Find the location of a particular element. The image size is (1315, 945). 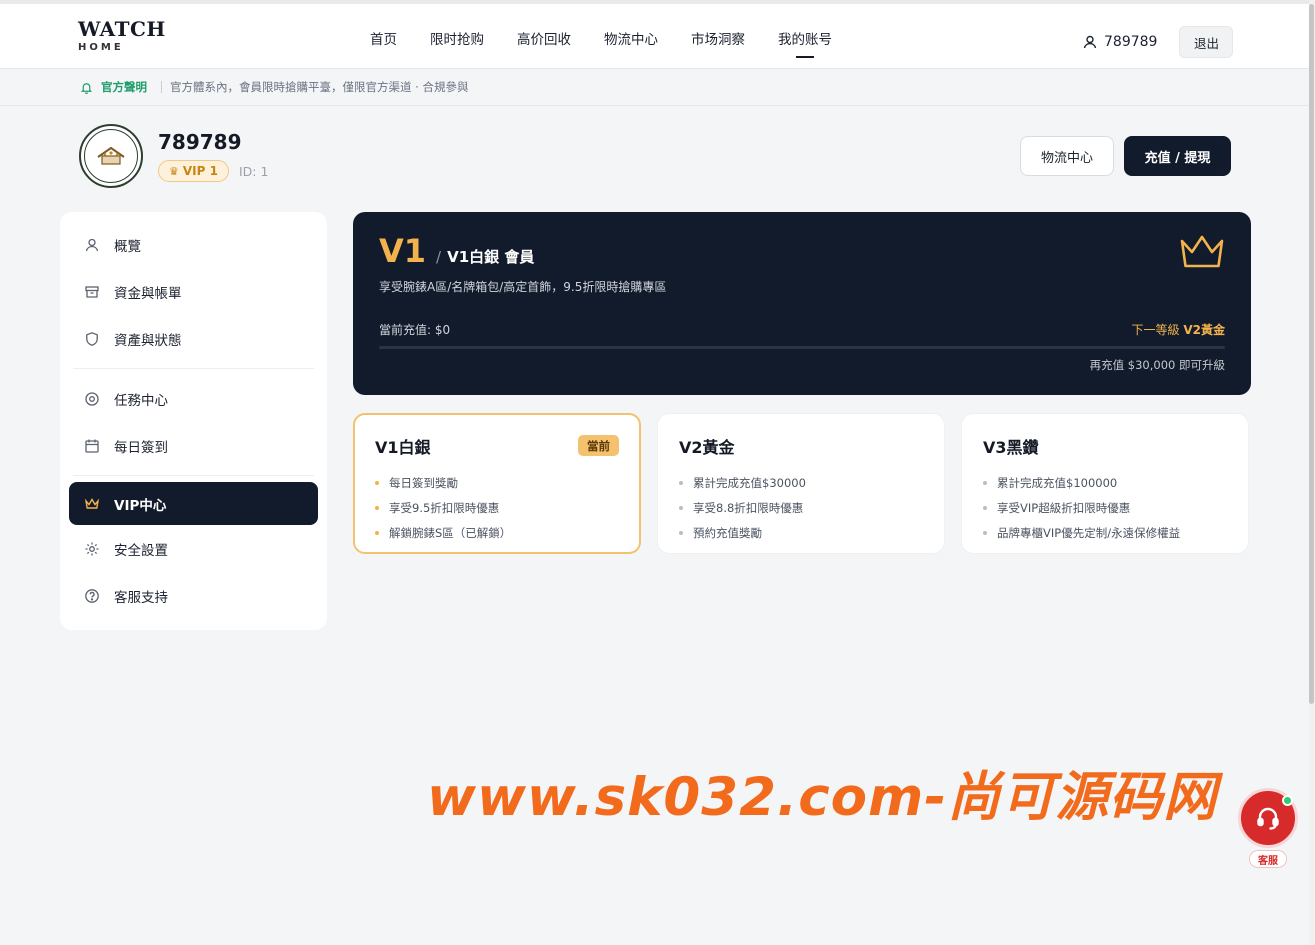

customer-service-float: 客服 is located at coordinates (1269, 828).